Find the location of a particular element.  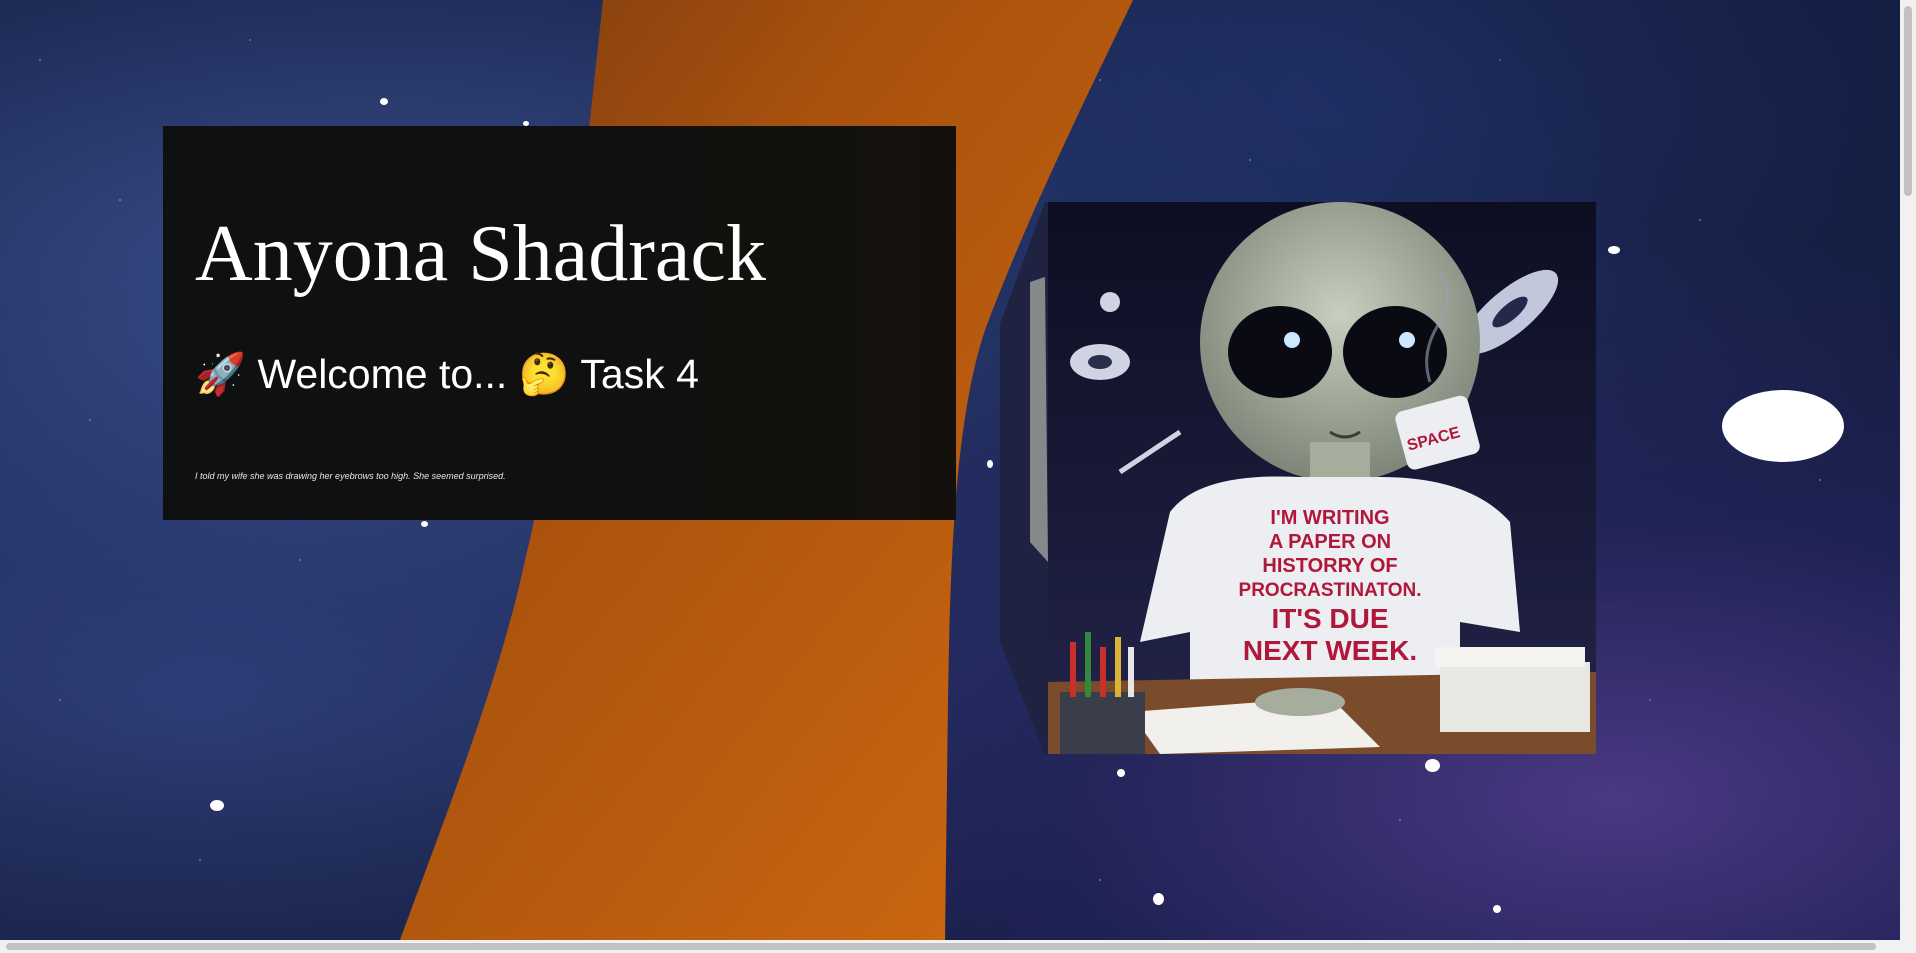

horizontal-scrollbar is located at coordinates (958, 946).